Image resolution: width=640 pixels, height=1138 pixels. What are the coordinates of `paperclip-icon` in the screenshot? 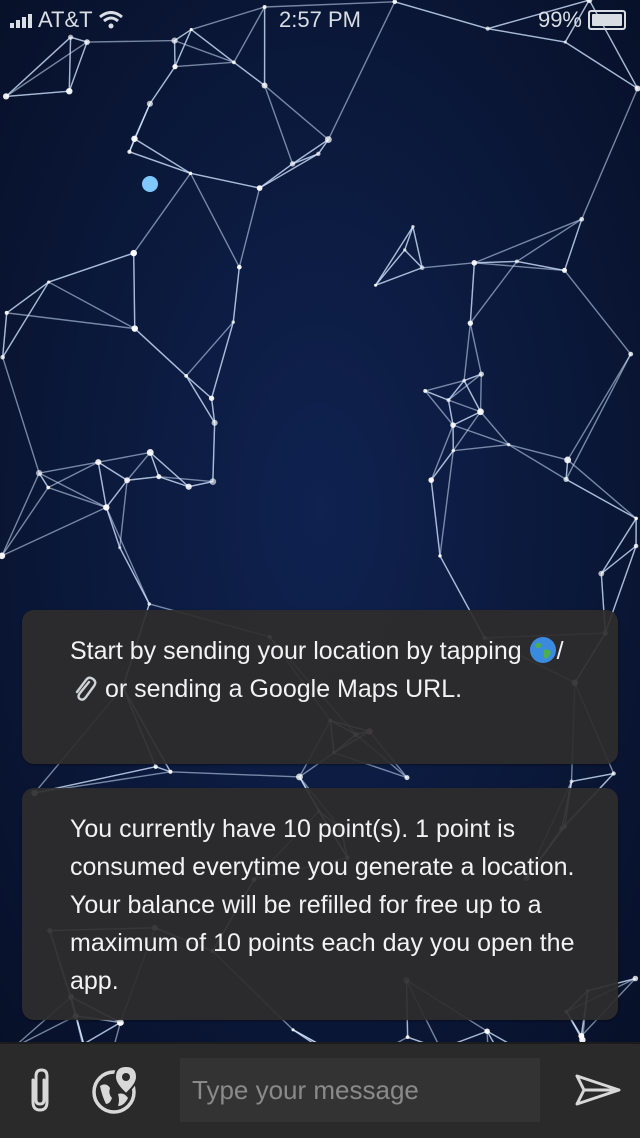 It's located at (40, 1090).